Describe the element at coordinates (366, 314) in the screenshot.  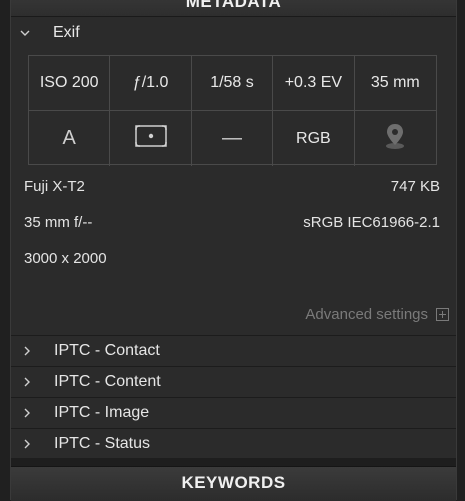
I see `advanced-settings-label: Advanced settings` at that location.